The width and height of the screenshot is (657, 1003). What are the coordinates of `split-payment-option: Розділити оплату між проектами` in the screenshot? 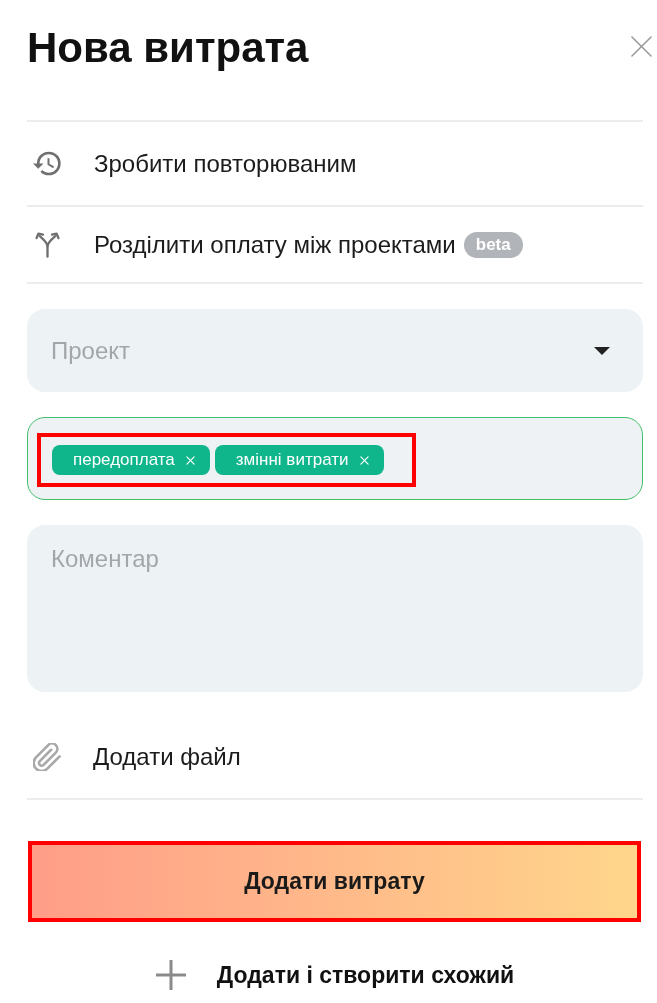 It's located at (241, 244).